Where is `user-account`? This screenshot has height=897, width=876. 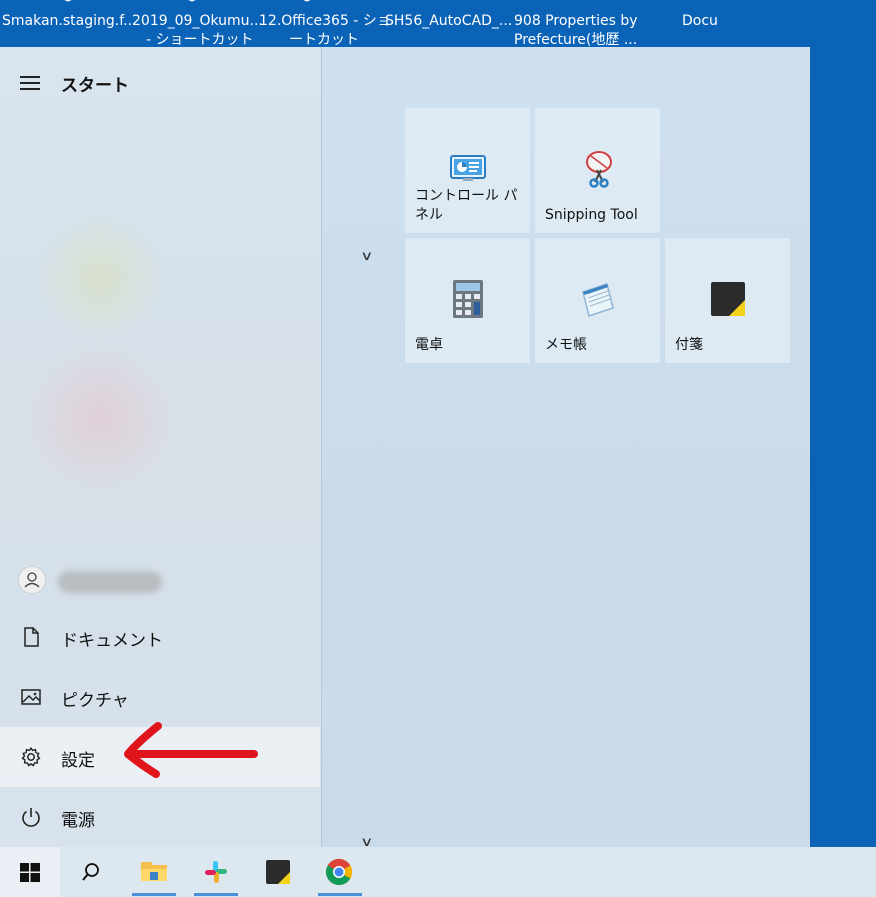
user-account is located at coordinates (160, 578).